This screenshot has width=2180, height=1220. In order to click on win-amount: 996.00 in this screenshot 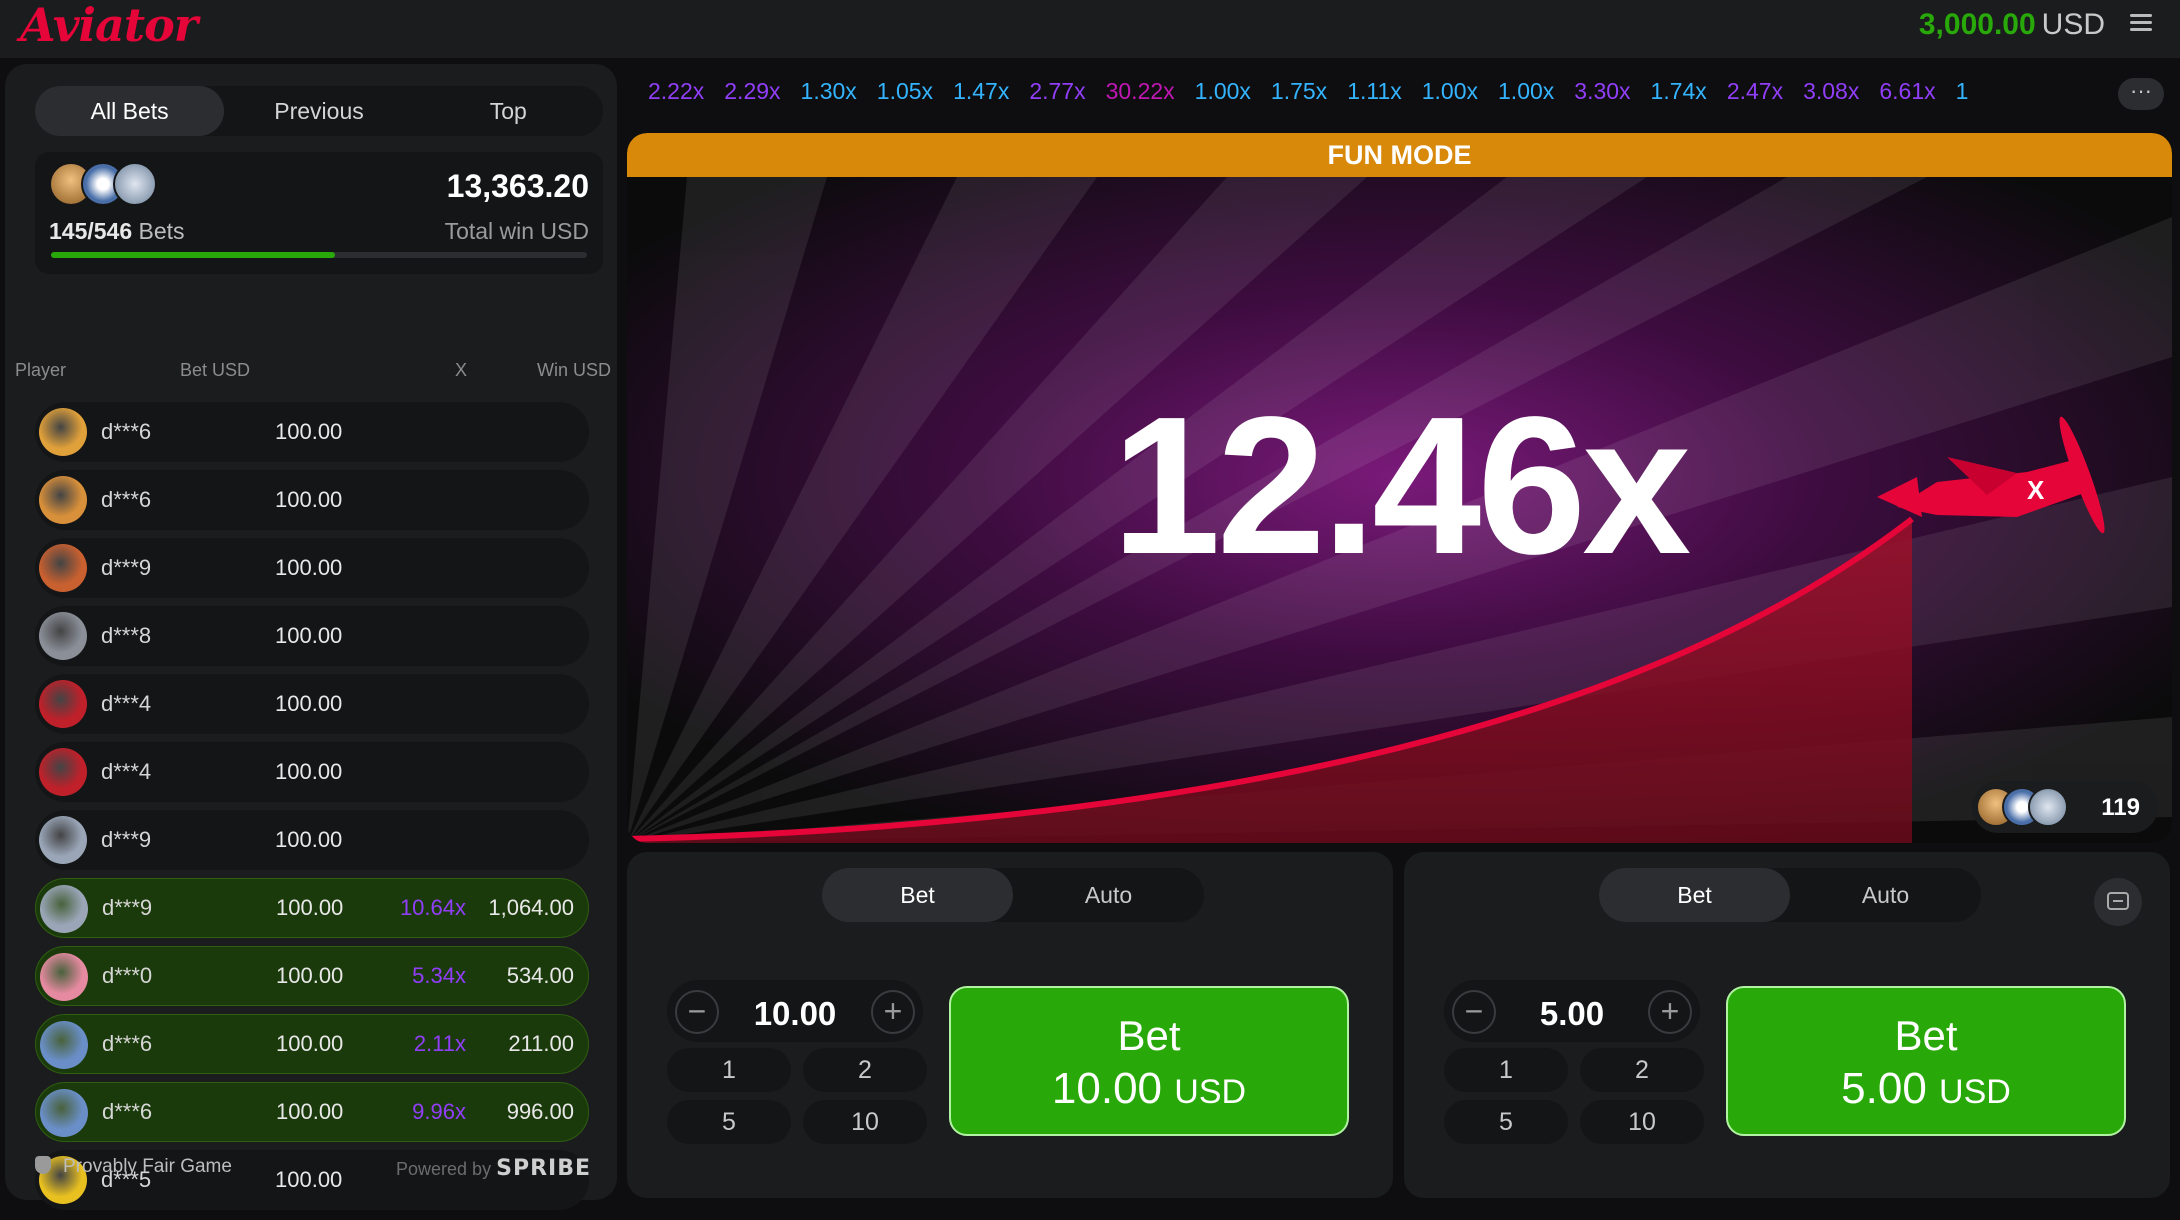, I will do `click(540, 1111)`.